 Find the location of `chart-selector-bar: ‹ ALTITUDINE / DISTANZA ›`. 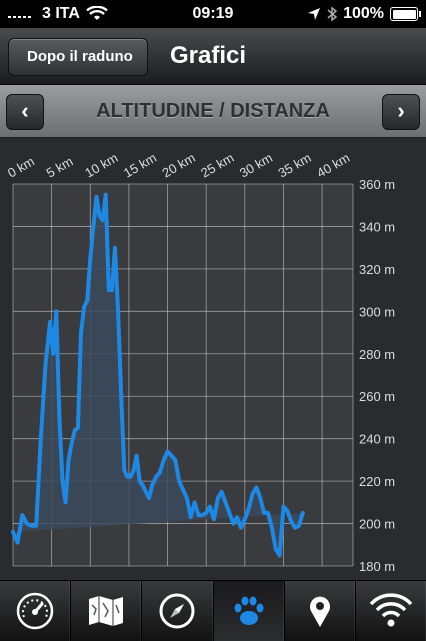

chart-selector-bar: ‹ ALTITUDINE / DISTANZA › is located at coordinates (213, 111).